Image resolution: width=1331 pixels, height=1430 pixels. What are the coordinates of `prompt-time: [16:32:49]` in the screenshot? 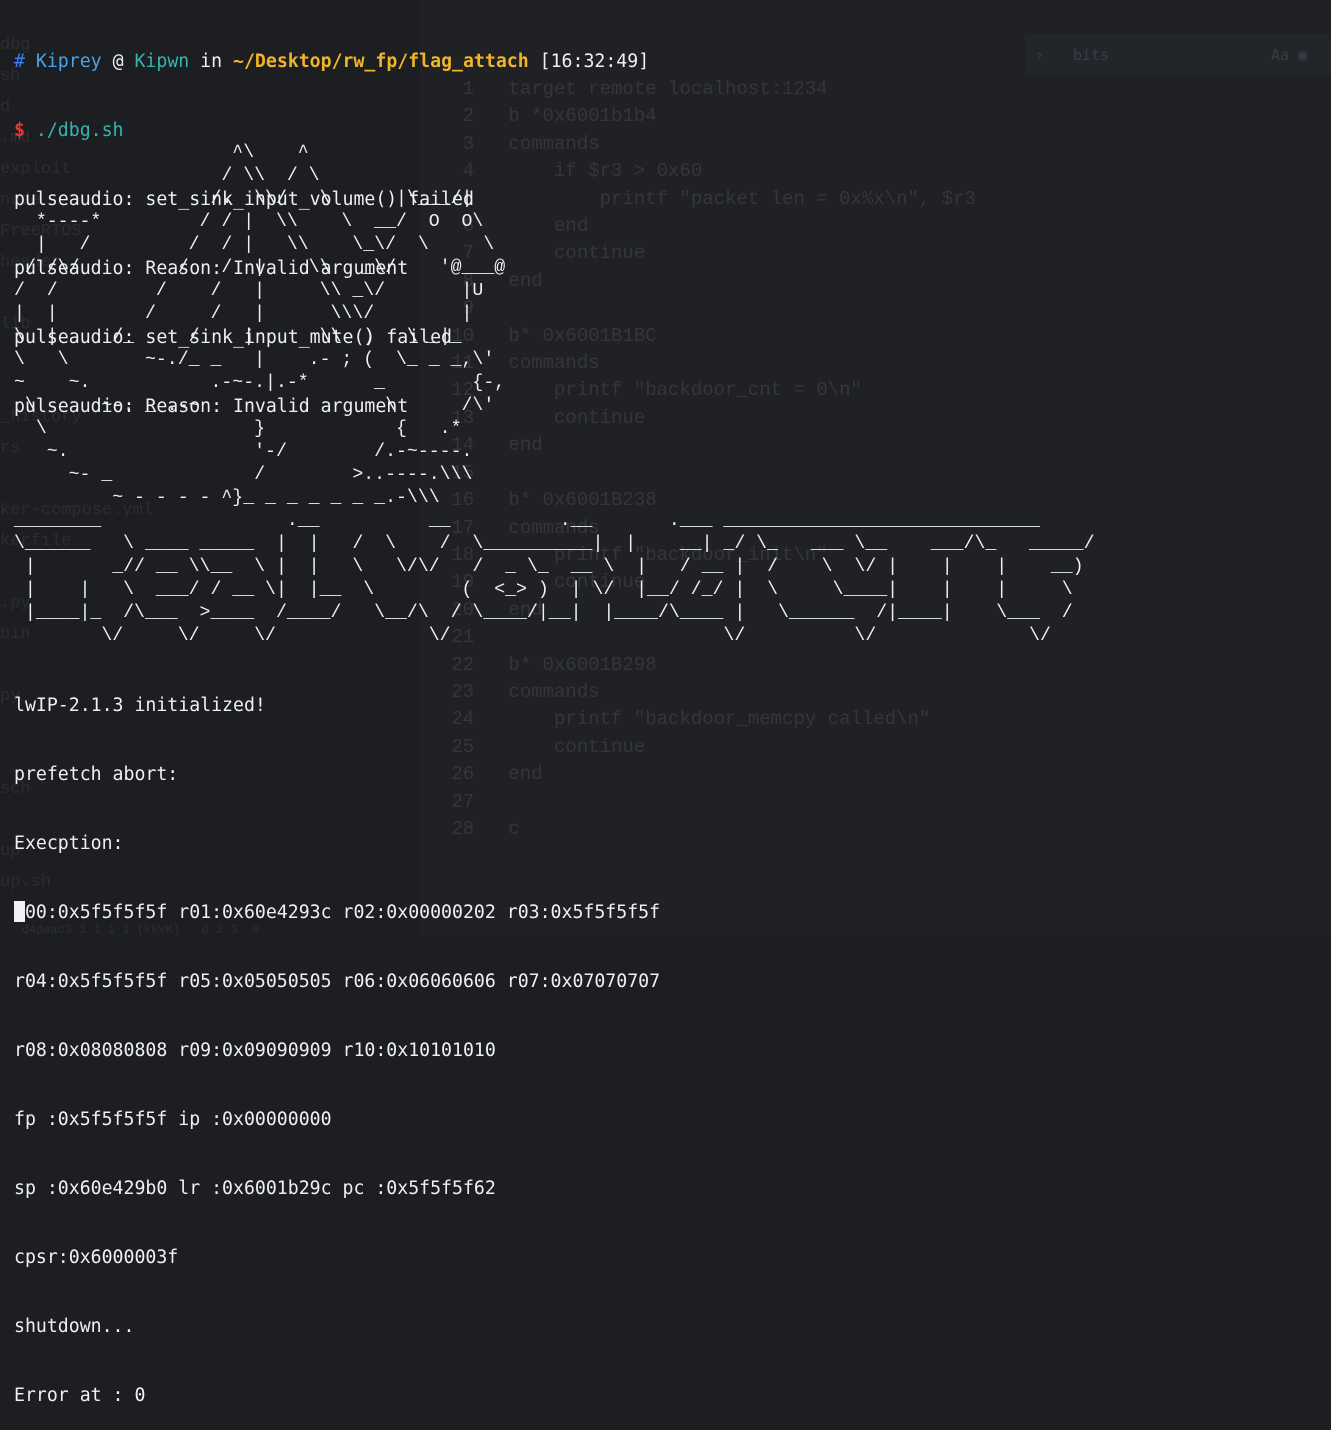 It's located at (594, 61).